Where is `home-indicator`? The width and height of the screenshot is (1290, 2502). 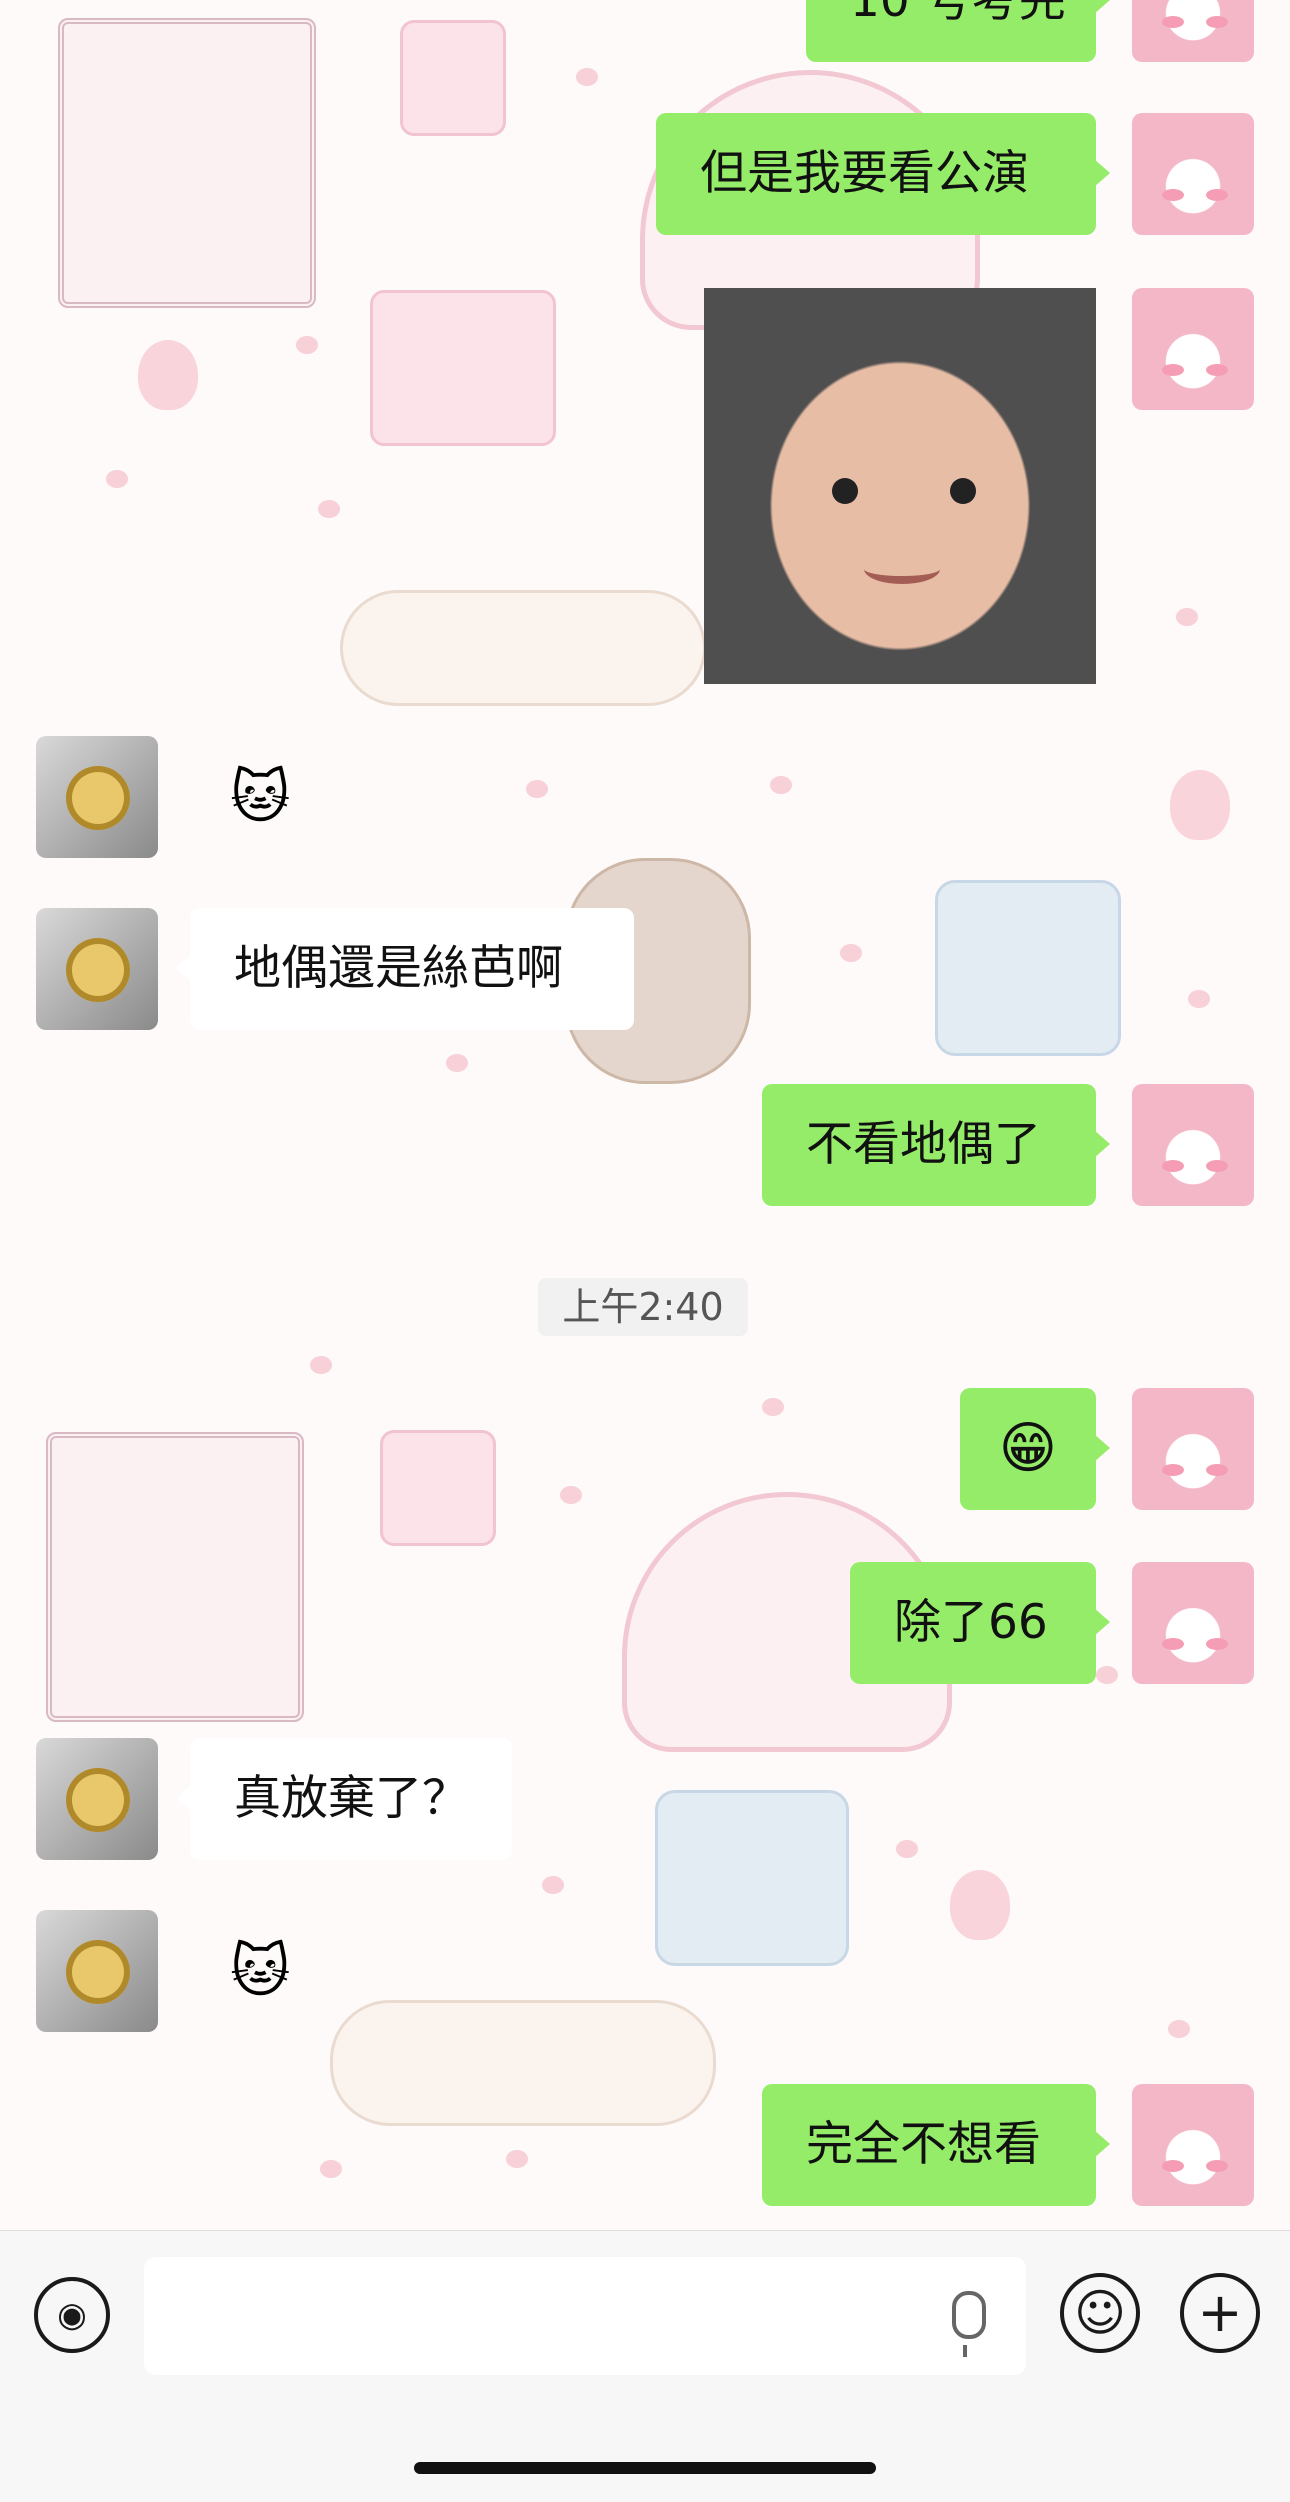
home-indicator is located at coordinates (645, 2468).